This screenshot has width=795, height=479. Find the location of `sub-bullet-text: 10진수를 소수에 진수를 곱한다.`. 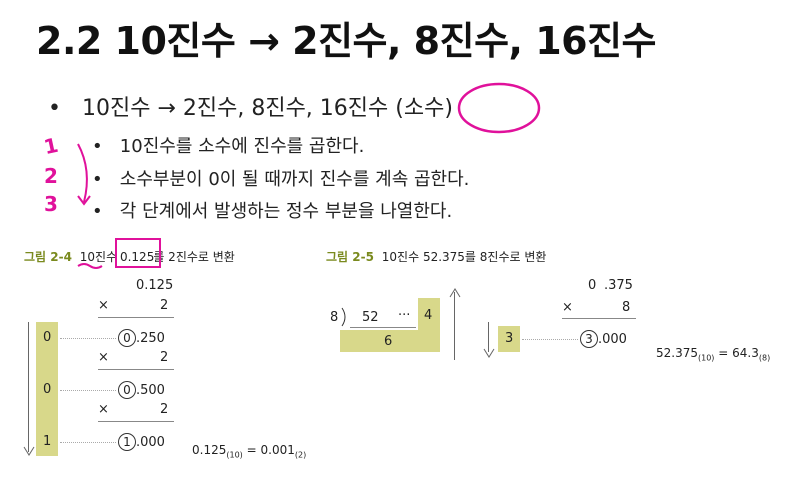

sub-bullet-text: 10진수를 소수에 진수를 곱한다. is located at coordinates (242, 146).